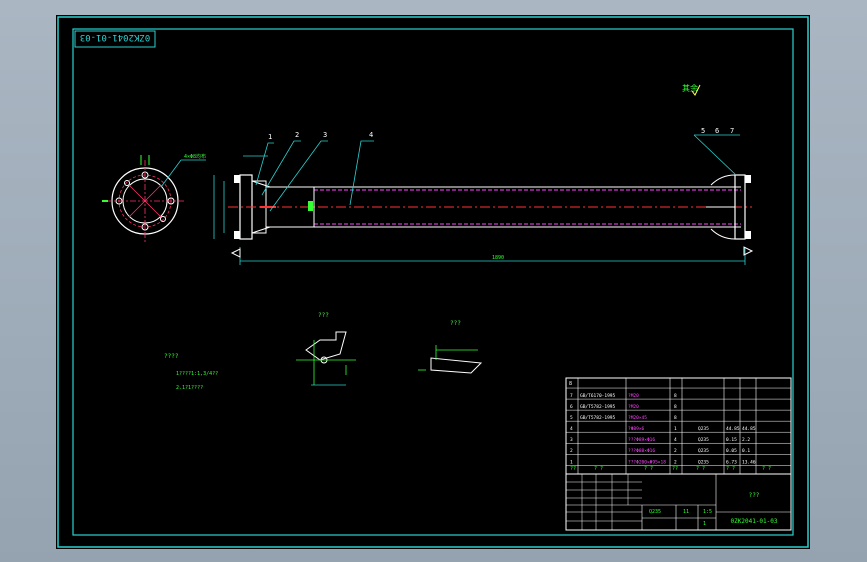  I want to click on callout-1: 1, so click(270, 137).